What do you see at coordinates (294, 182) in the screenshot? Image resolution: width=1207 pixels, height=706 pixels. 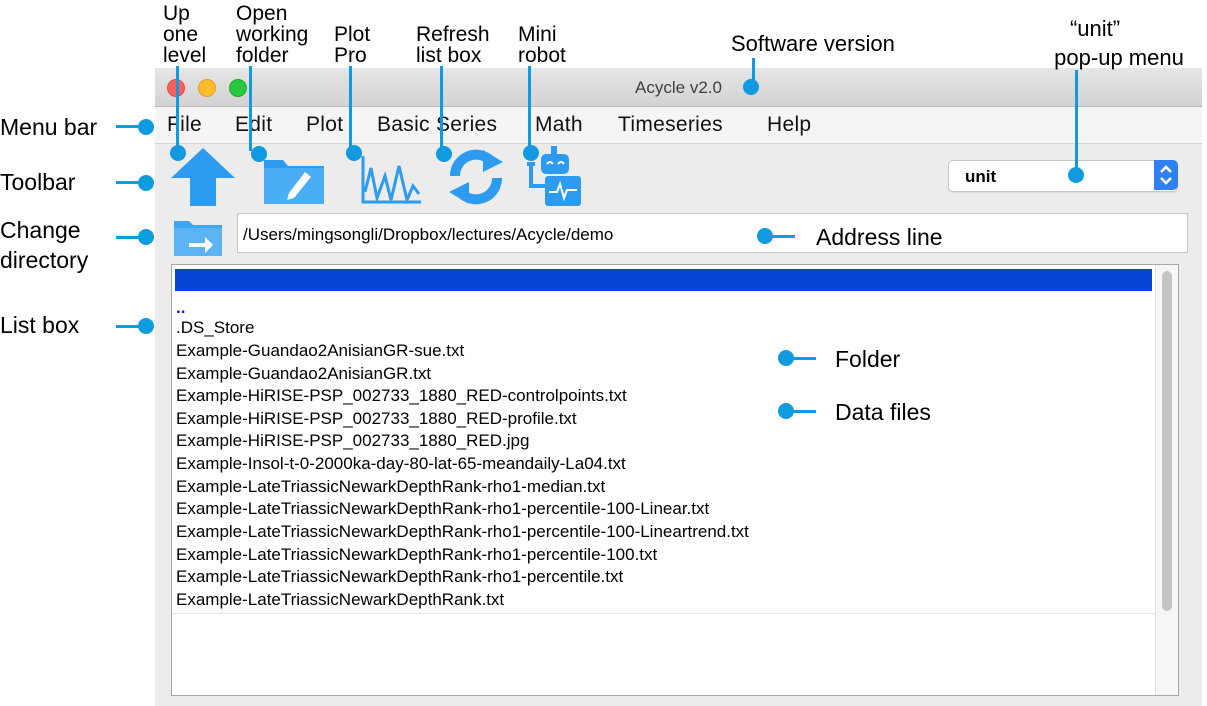 I see `open-folder-icon` at bounding box center [294, 182].